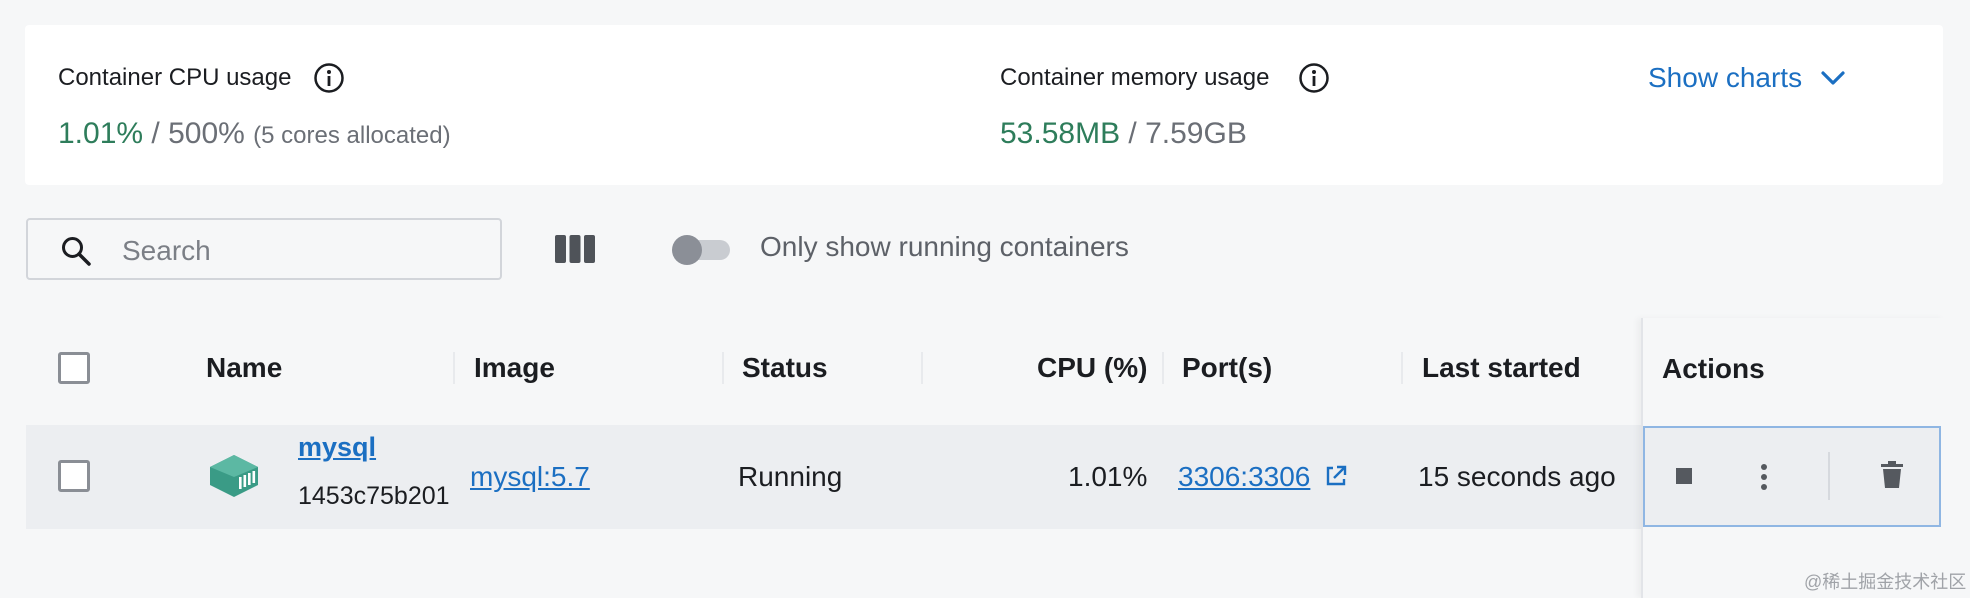 This screenshot has width=1970, height=598. Describe the element at coordinates (74, 368) in the screenshot. I see `select-all-checkbox` at that location.